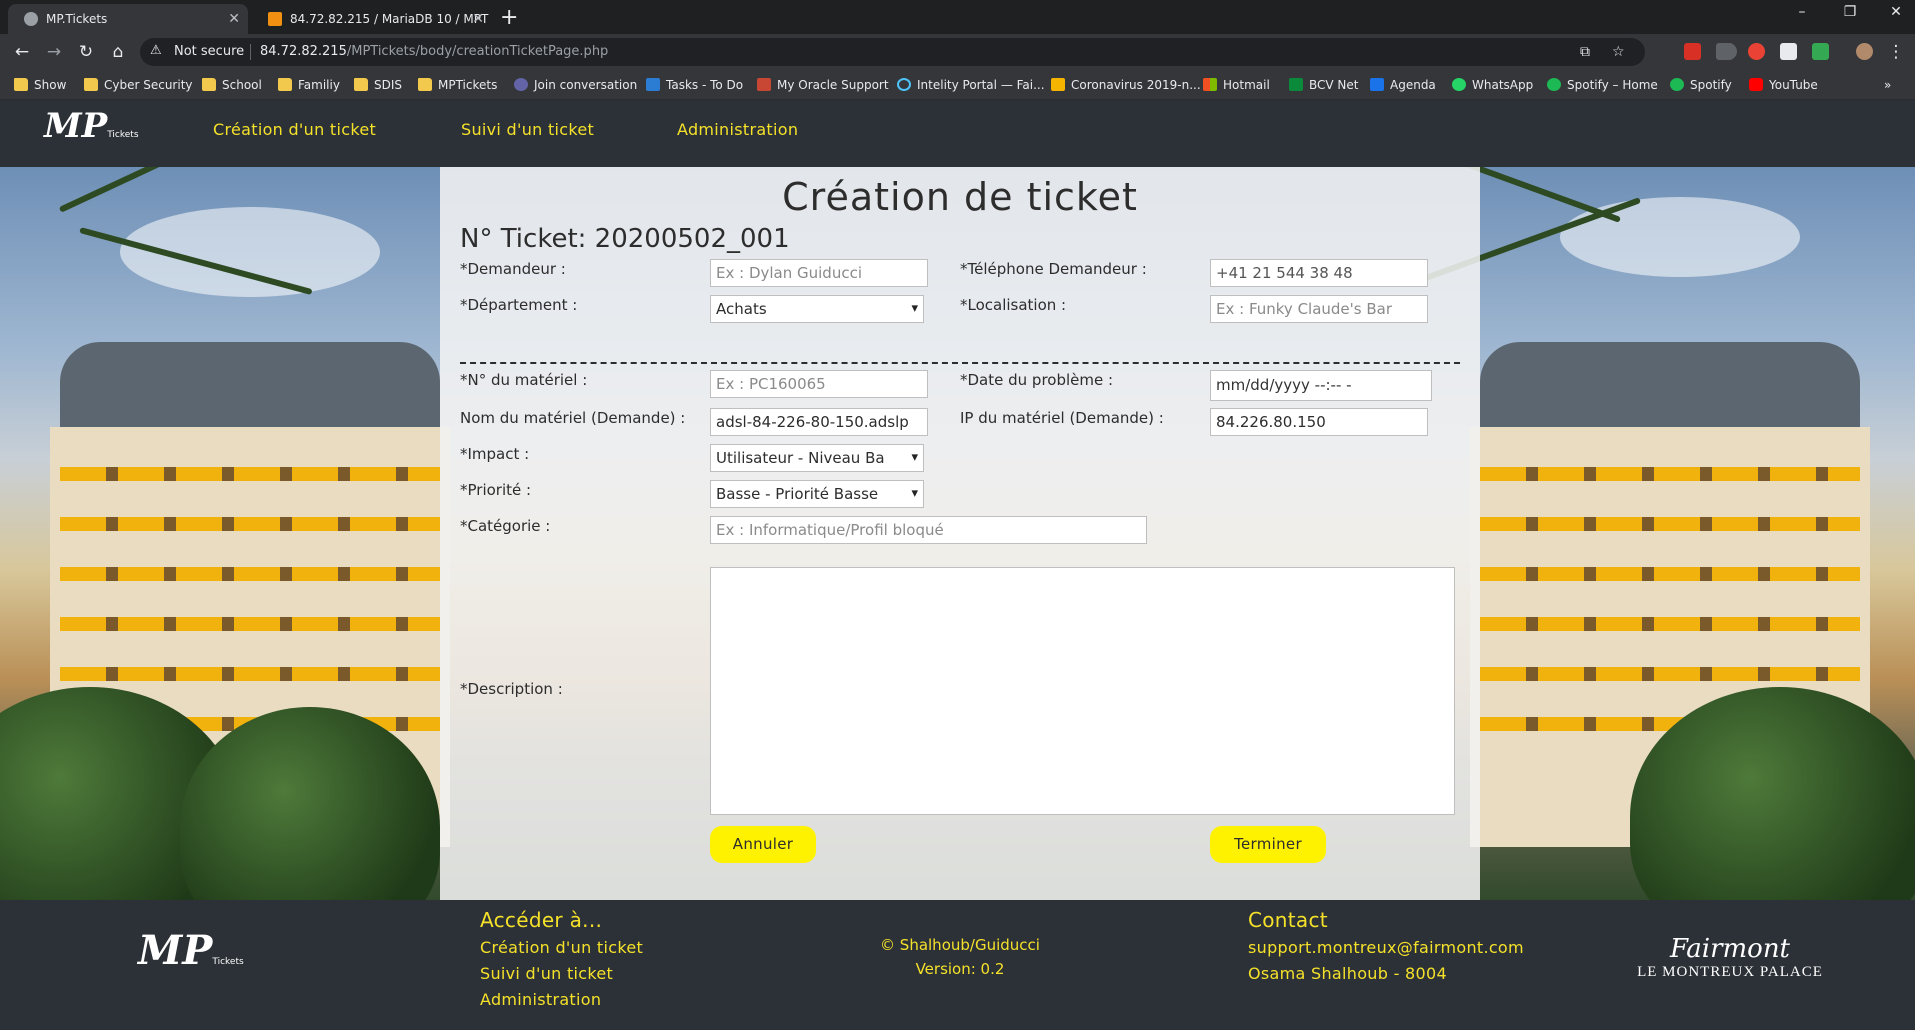 The image size is (1915, 1030). I want to click on warning-icon: ⚠, so click(156, 50).